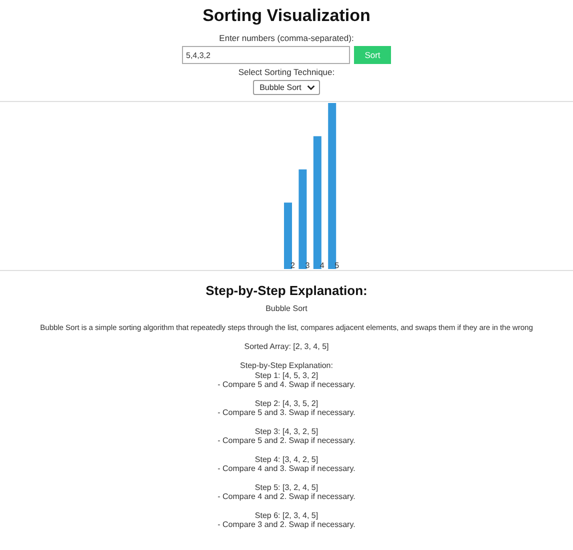  I want to click on step-state: Step 5: [3, 2, 4, 5], so click(286, 487).